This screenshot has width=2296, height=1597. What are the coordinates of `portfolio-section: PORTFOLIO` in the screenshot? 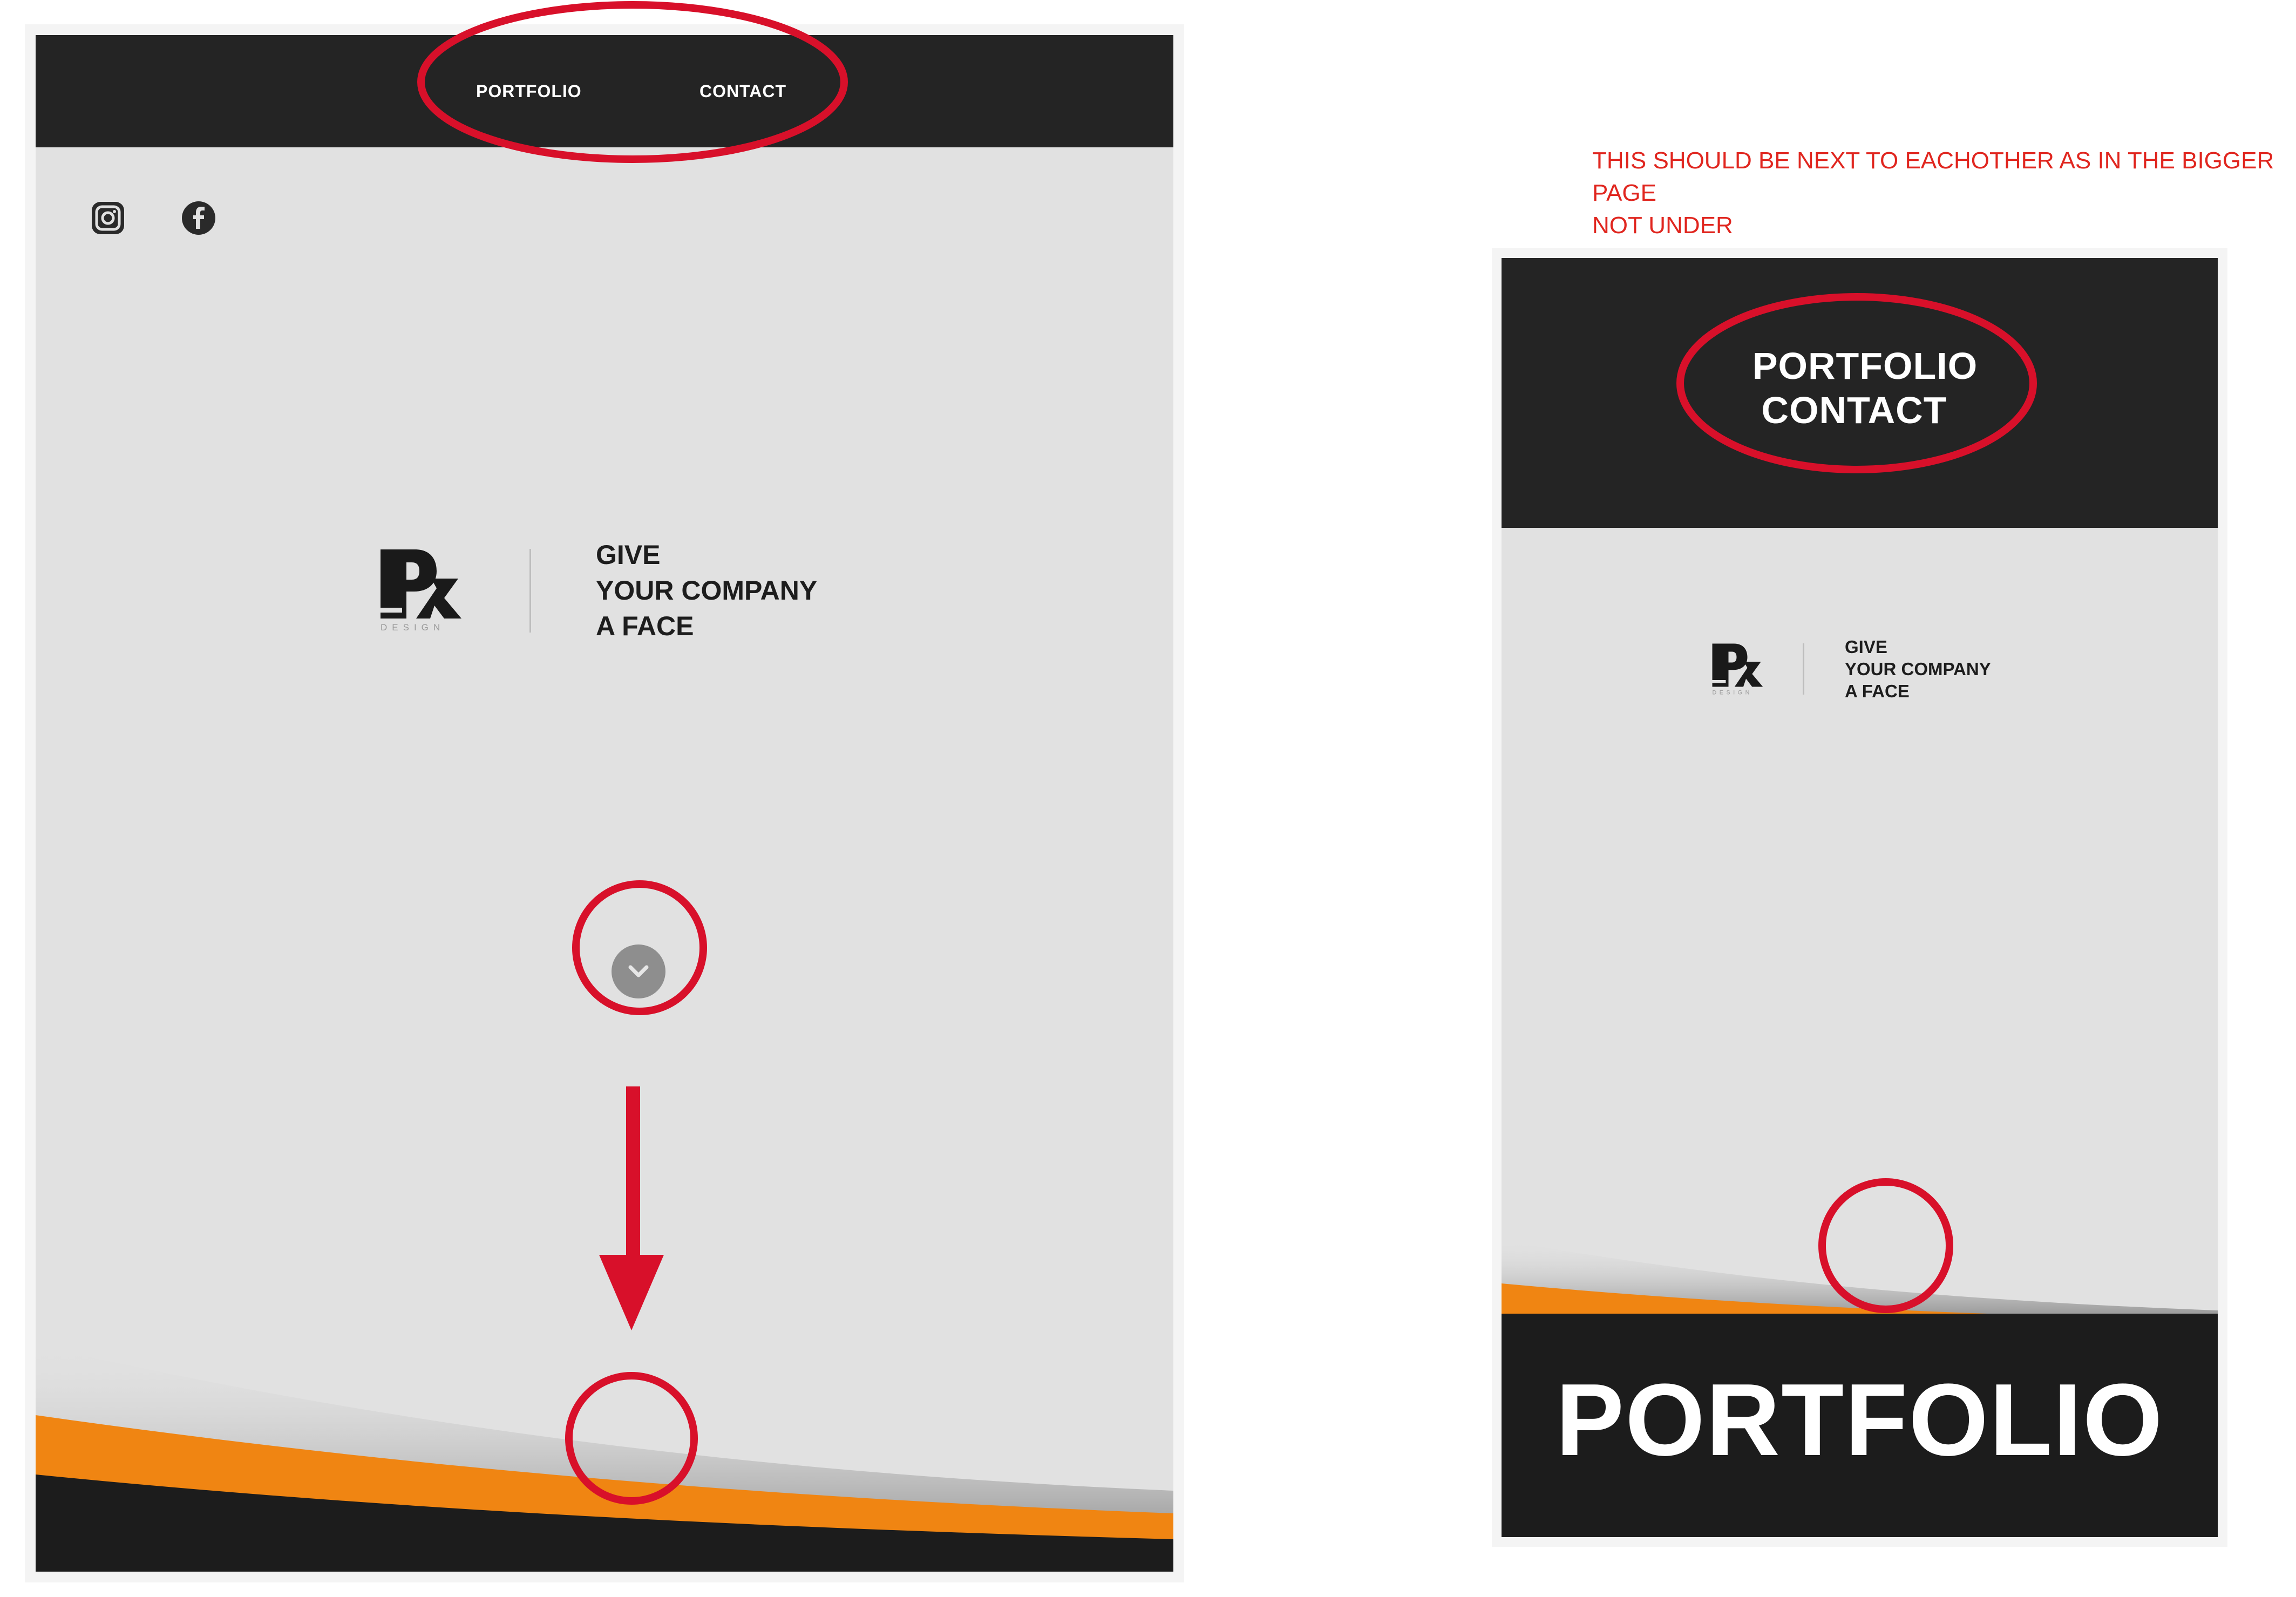 It's located at (1860, 1425).